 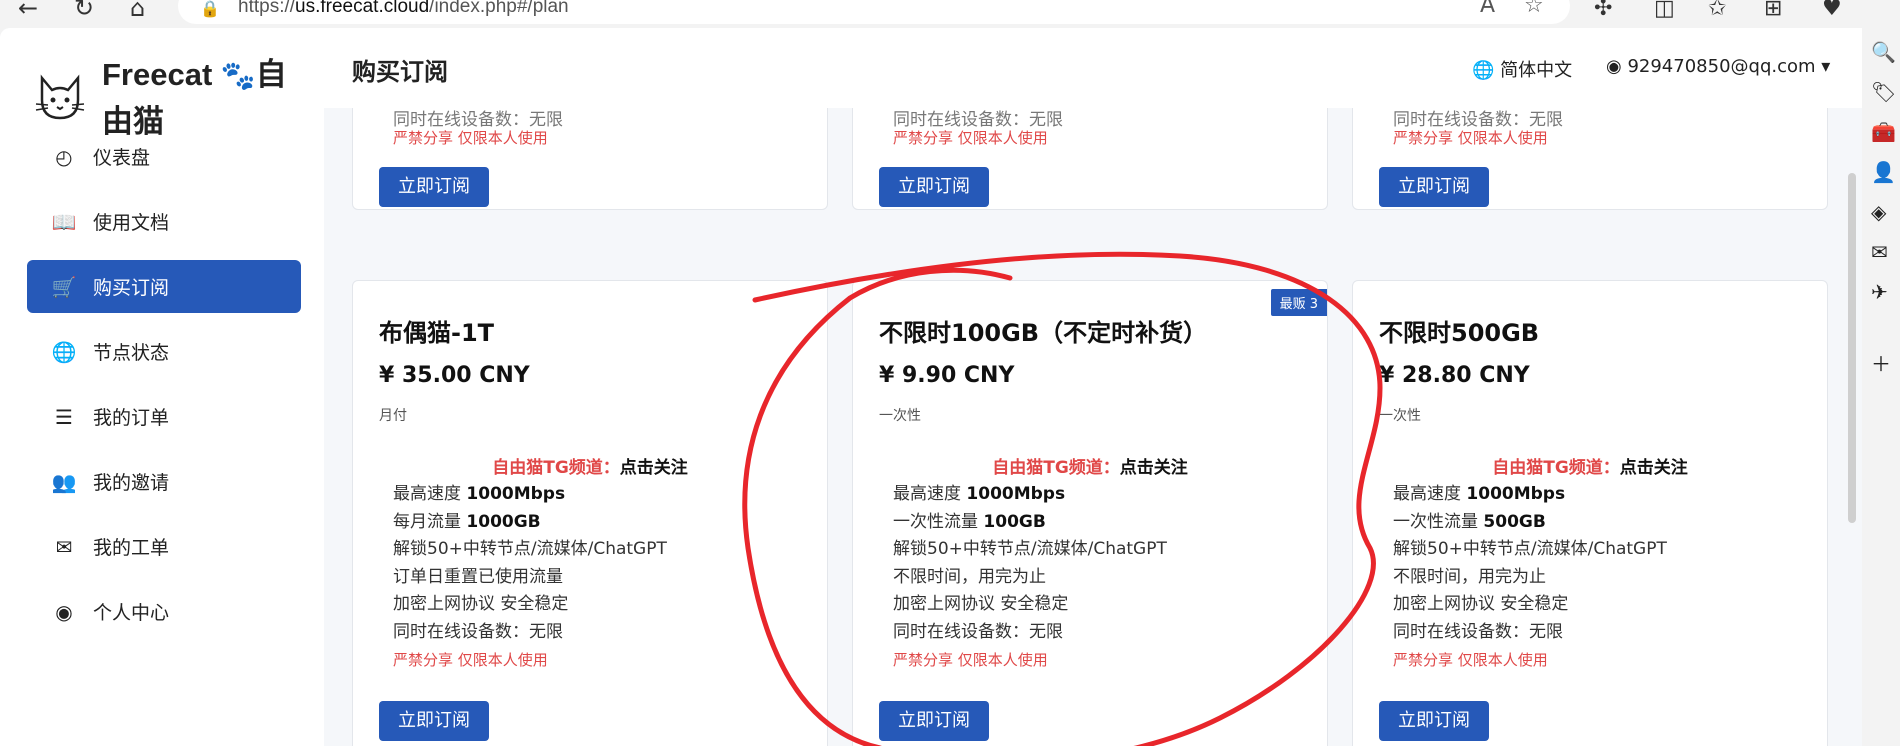 I want to click on page-title: 购买订阅, so click(x=400, y=72).